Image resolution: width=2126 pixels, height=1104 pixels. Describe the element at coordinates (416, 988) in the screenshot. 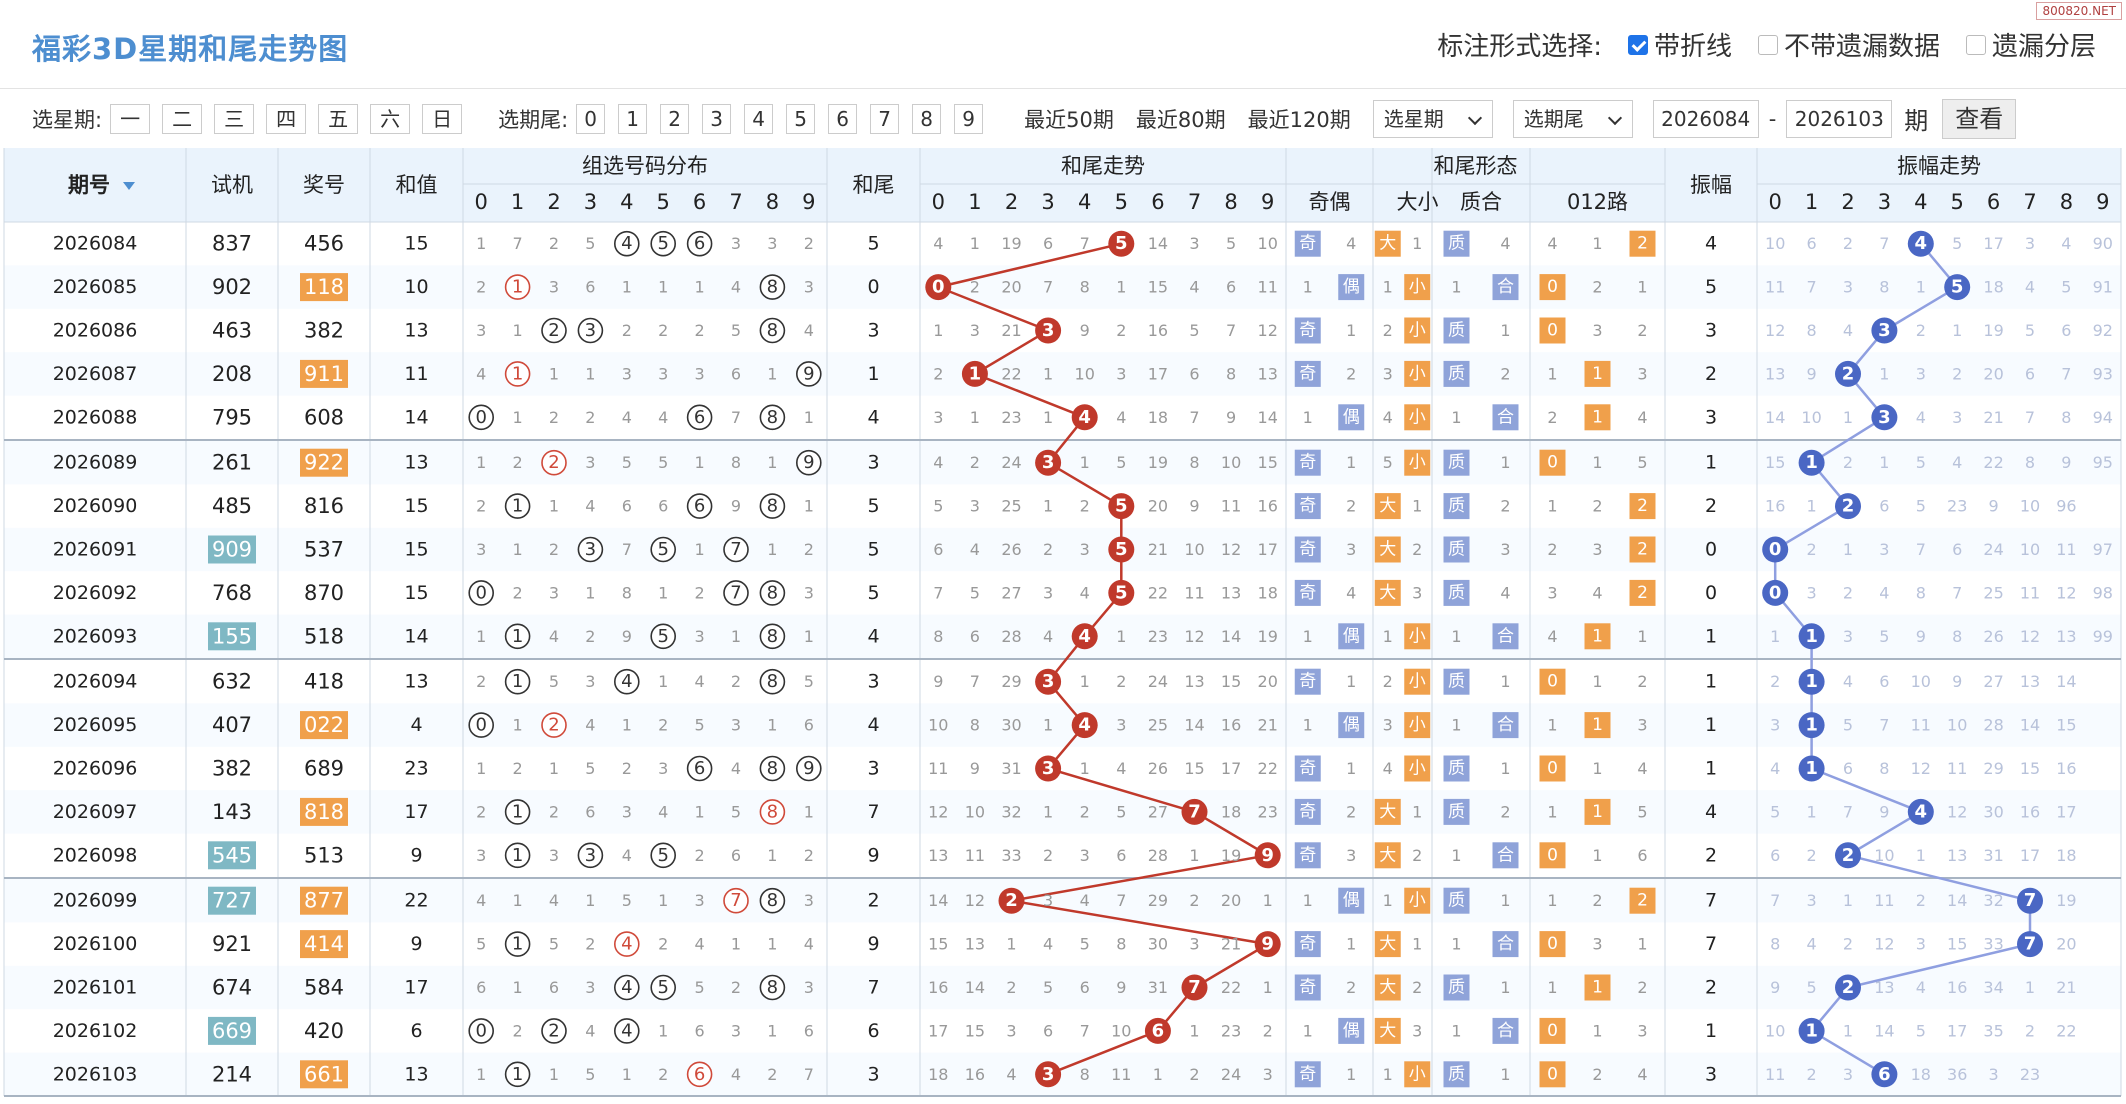

I see `sum-value: 17` at that location.